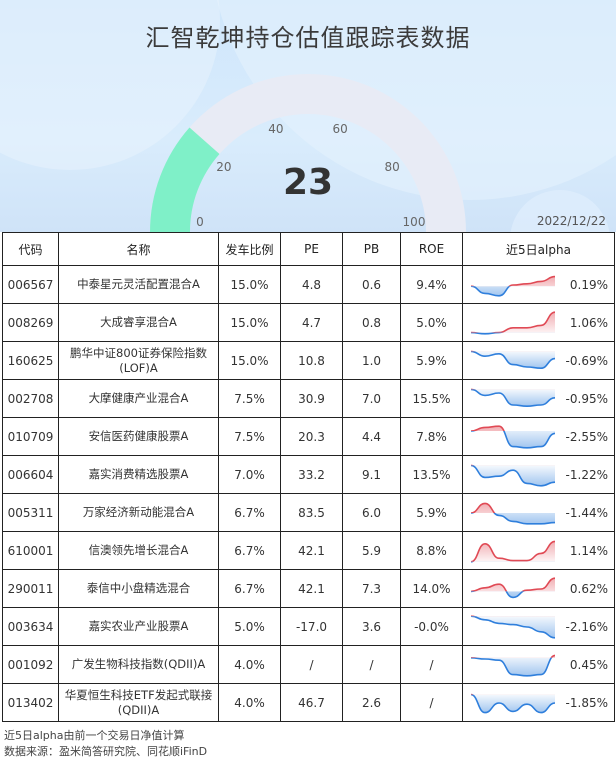 The width and height of the screenshot is (616, 767). Describe the element at coordinates (138, 249) in the screenshot. I see `col-header-name: 名称` at that location.